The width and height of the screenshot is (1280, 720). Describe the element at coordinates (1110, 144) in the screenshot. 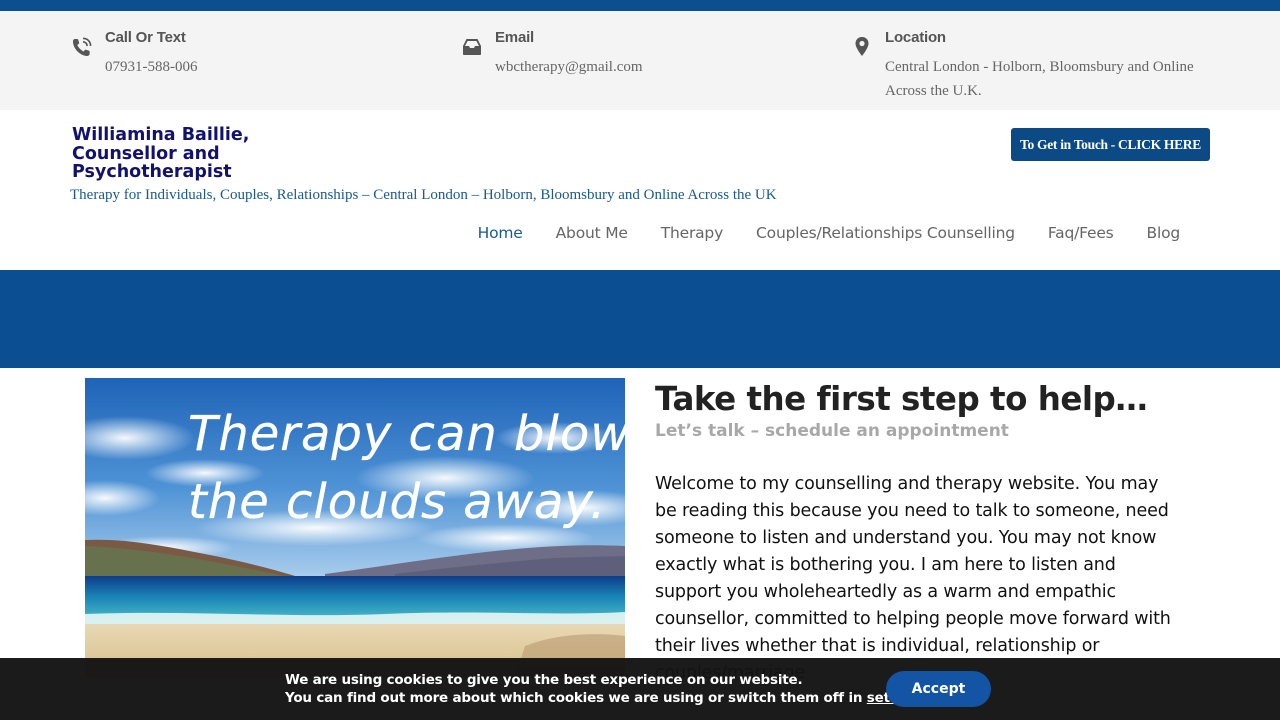

I see `get-in-touch-button: To Get in Touch - CLICK HERE` at that location.